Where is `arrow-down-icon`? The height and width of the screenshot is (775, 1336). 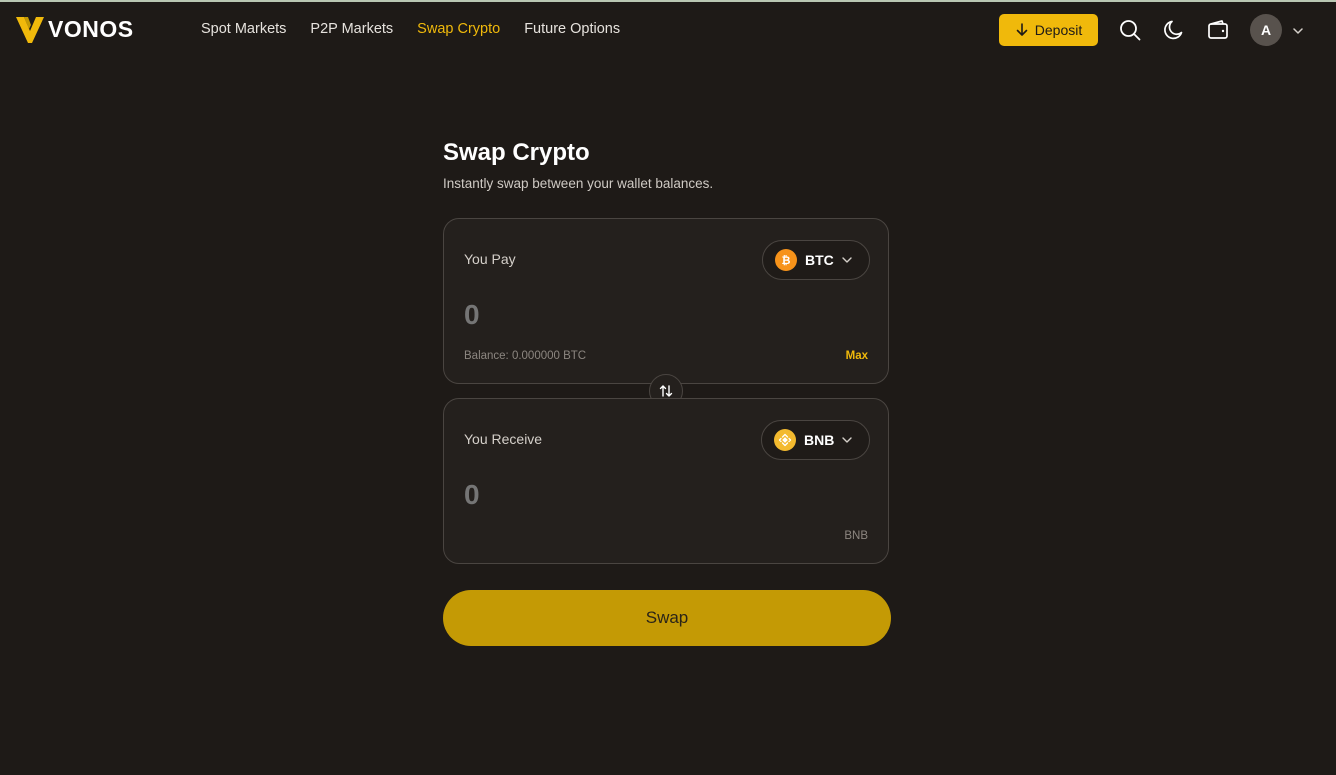 arrow-down-icon is located at coordinates (1022, 29).